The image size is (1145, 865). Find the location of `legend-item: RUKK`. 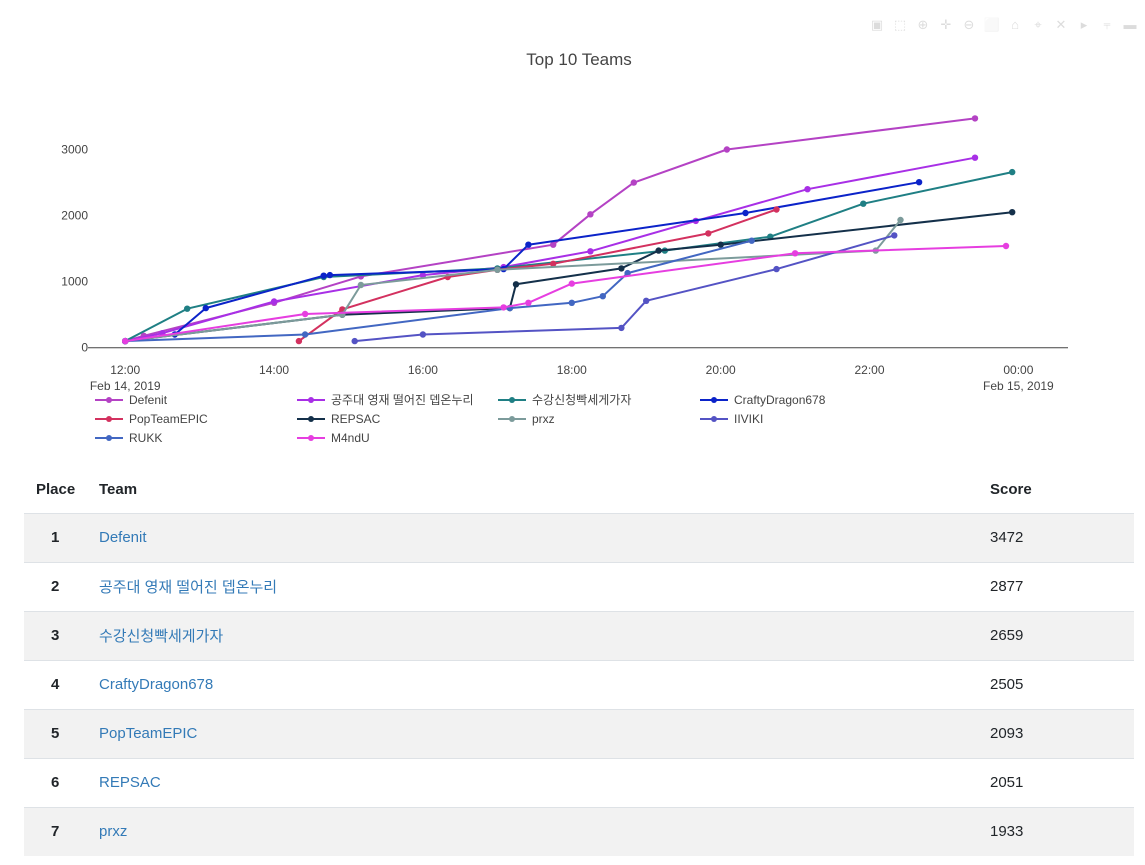

legend-item: RUKK is located at coordinates (128, 438).